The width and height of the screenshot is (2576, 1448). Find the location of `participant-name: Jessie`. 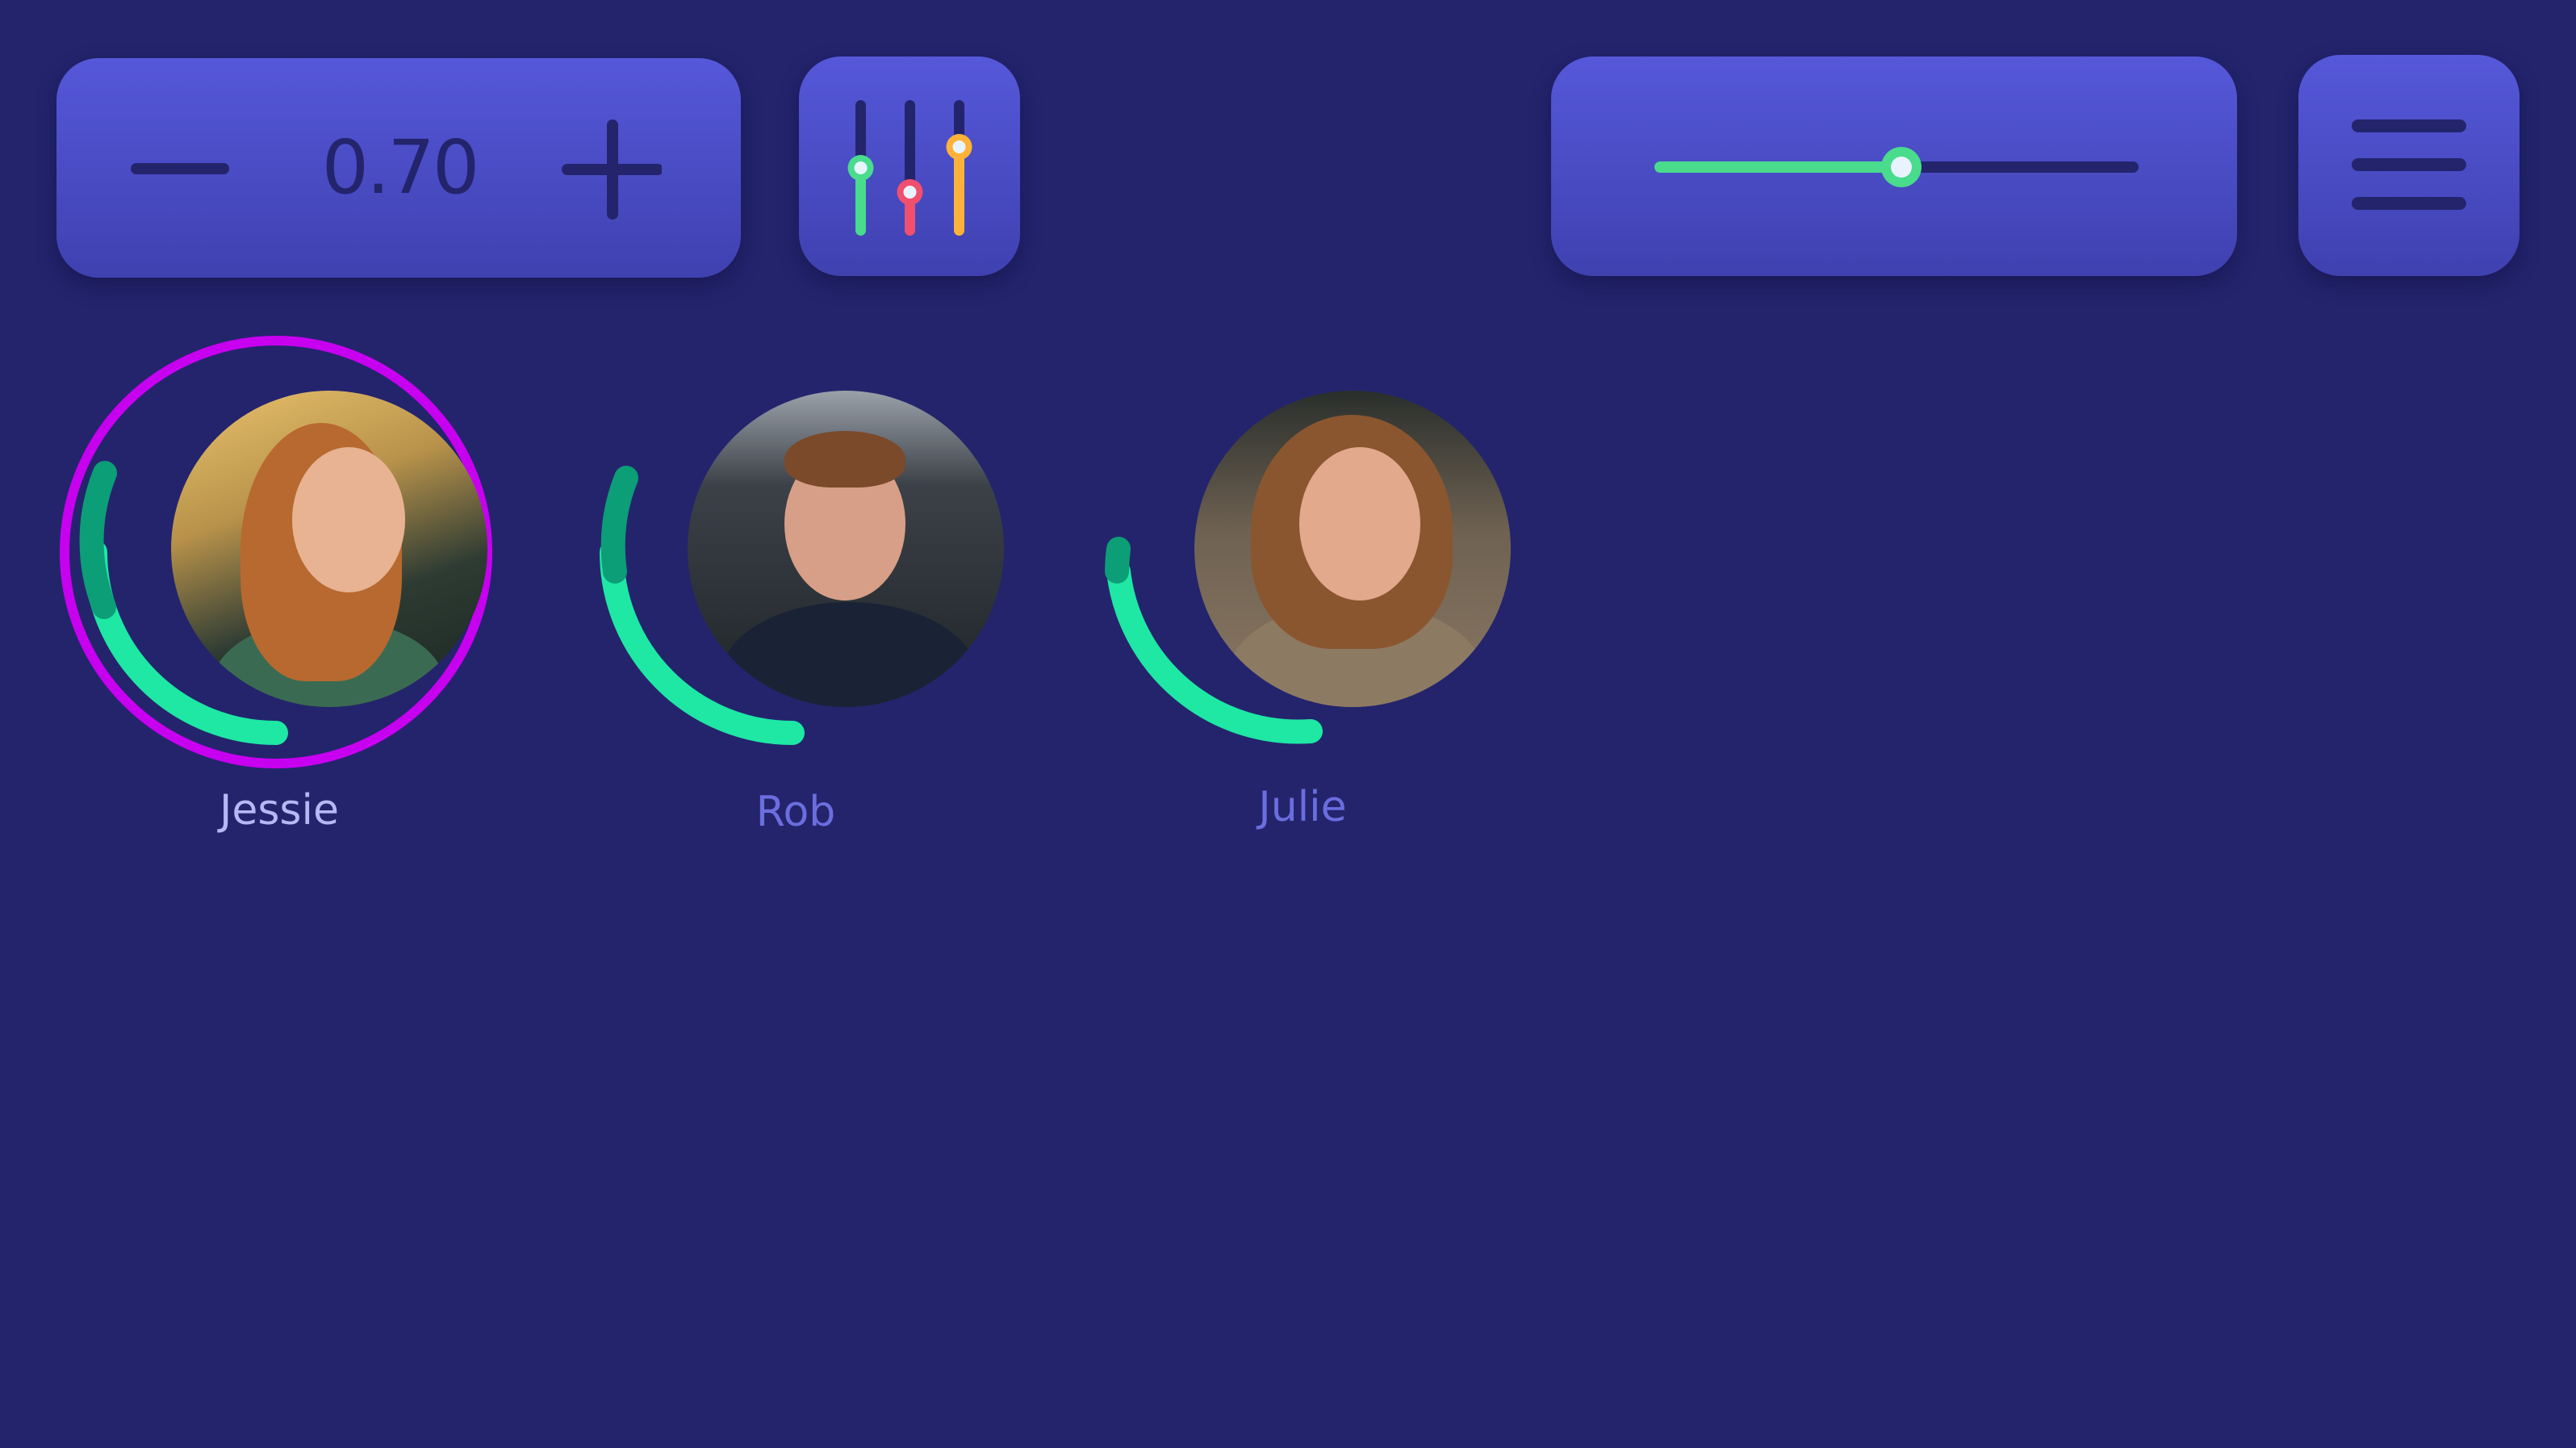

participant-name: Jessie is located at coordinates (279, 810).